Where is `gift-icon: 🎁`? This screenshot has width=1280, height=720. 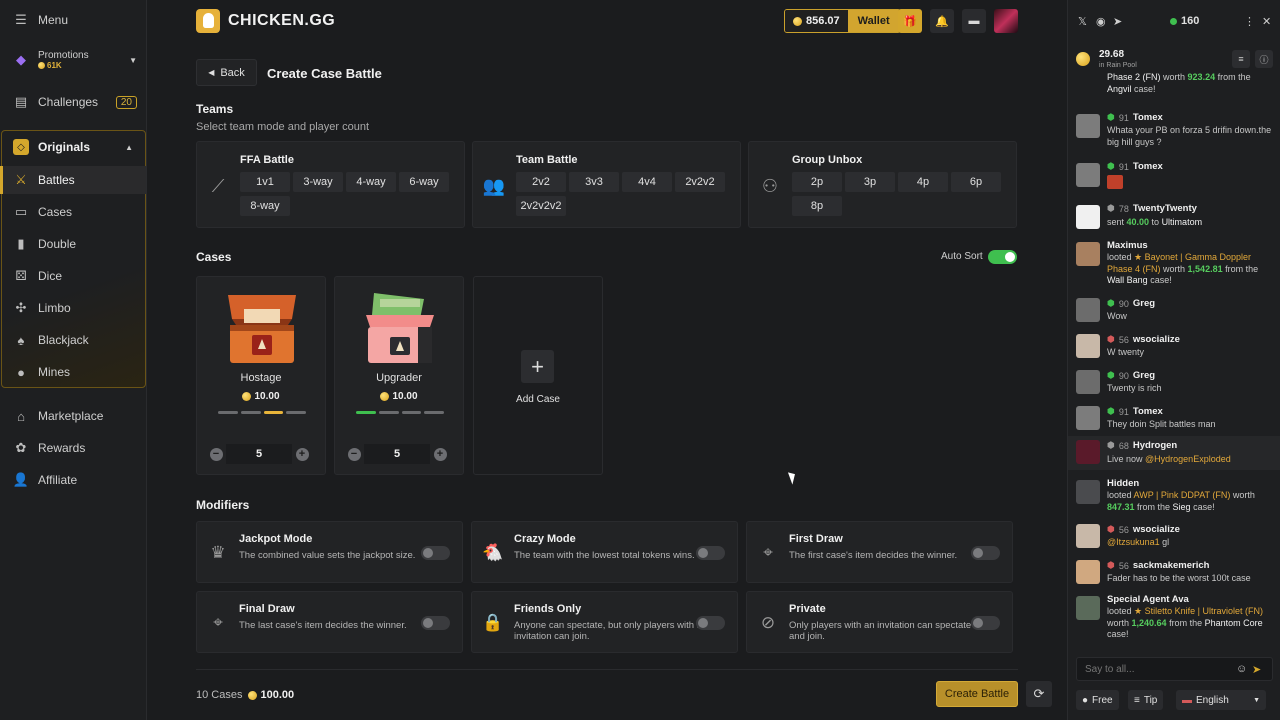
gift-icon: 🎁 is located at coordinates (910, 21).